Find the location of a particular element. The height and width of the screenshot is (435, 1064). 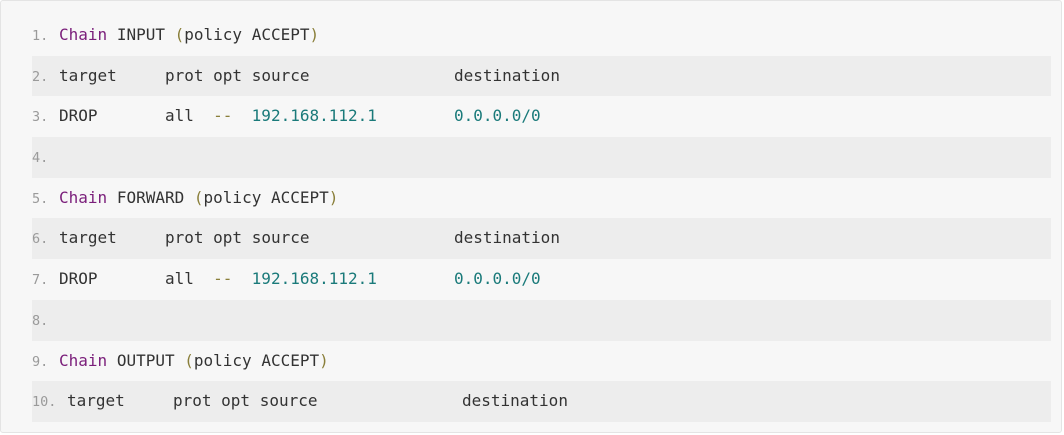

line-number: 9. is located at coordinates (40, 361).